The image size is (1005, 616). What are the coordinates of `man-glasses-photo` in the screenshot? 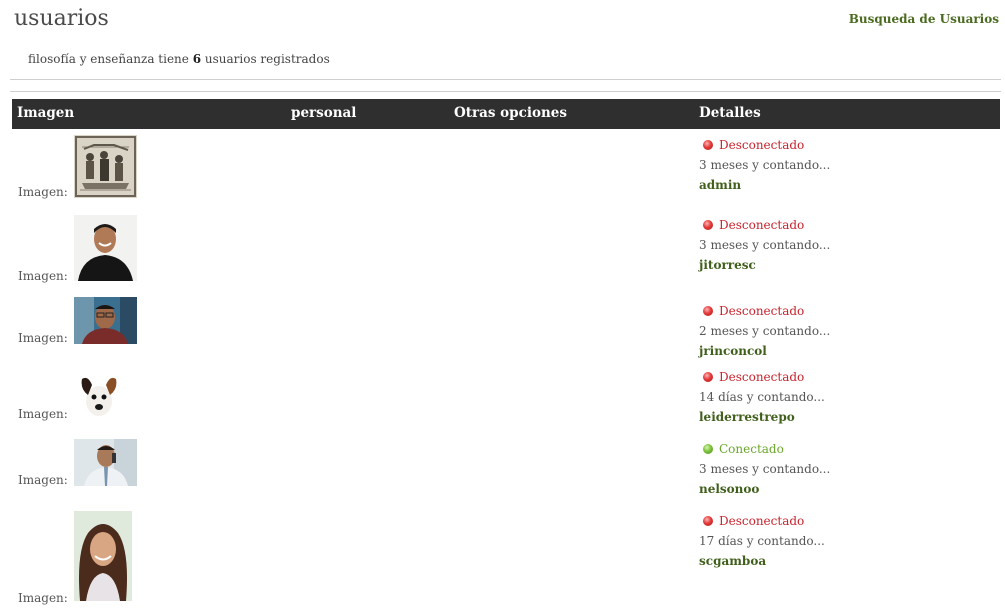 It's located at (105, 320).